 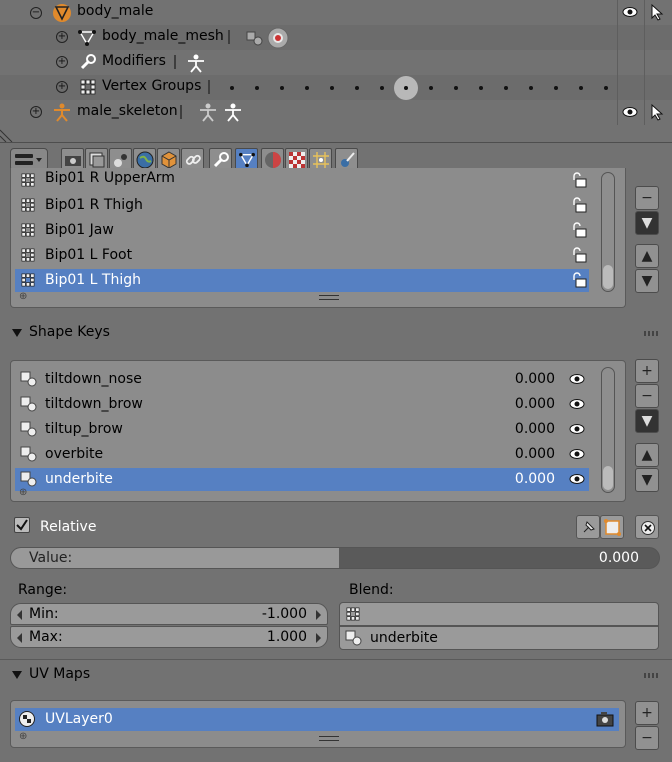 I want to click on outliner-row-vertex-groups: + Vertex Groups, so click(x=336, y=87).